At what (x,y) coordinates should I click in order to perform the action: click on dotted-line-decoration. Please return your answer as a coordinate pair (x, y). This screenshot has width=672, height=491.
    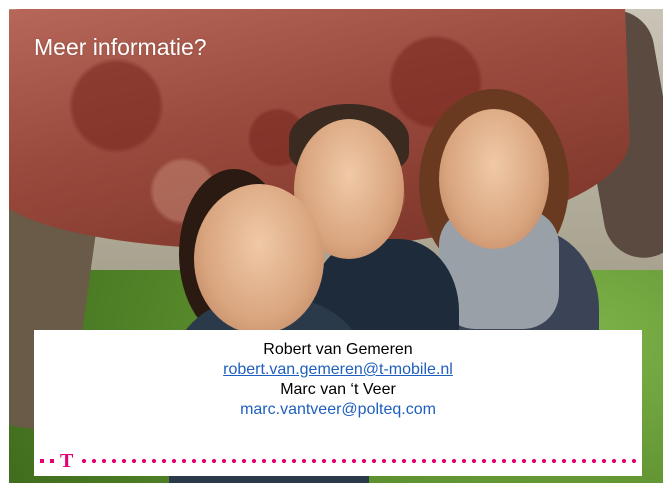
    Looking at the image, I should click on (357, 461).